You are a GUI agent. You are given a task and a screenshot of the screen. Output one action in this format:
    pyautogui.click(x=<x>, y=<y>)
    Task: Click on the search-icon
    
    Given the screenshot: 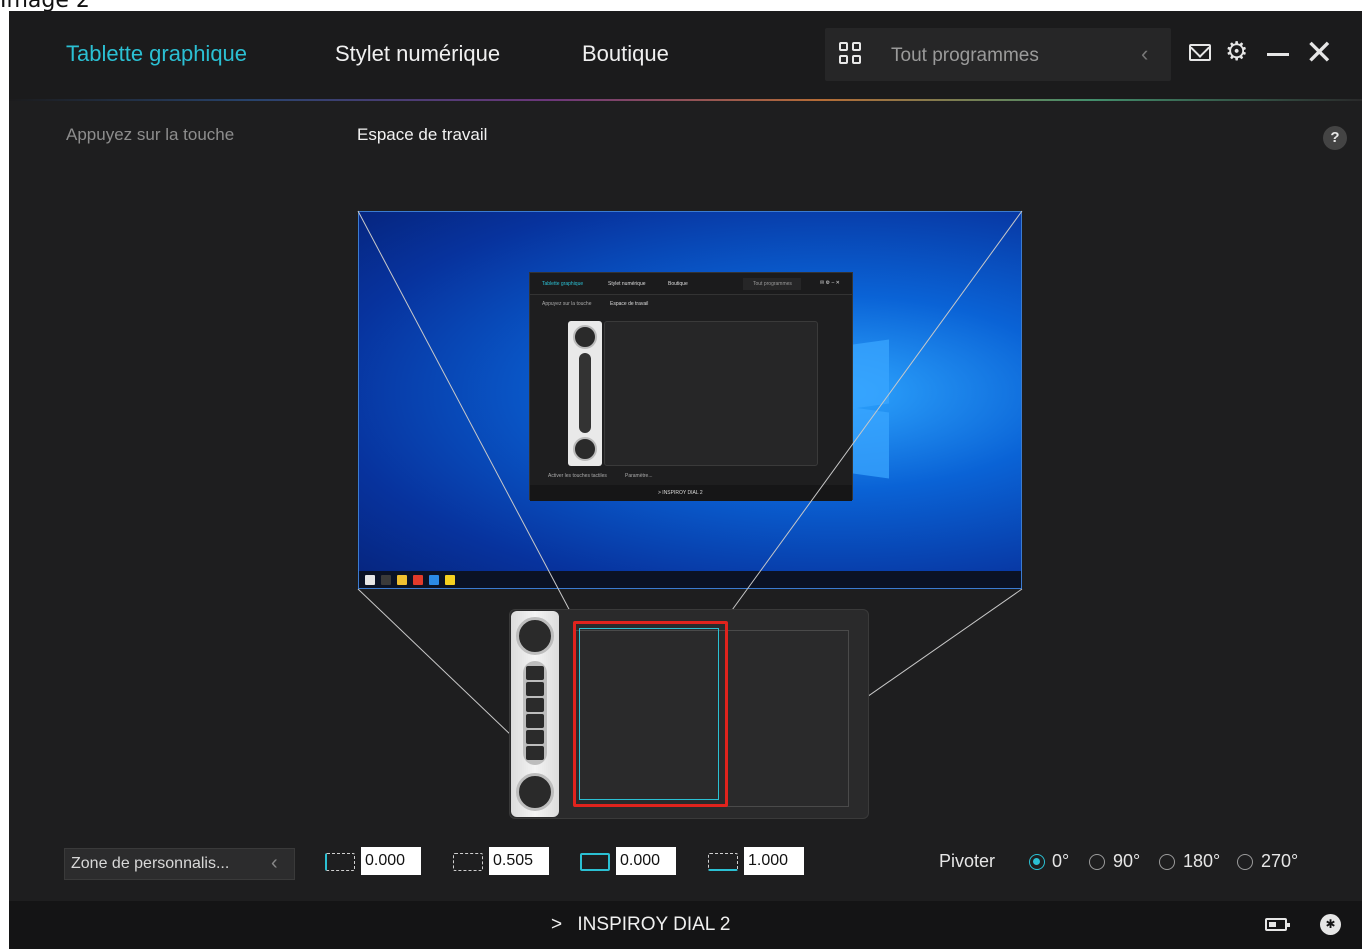 What is the action you would take?
    pyautogui.click(x=386, y=580)
    